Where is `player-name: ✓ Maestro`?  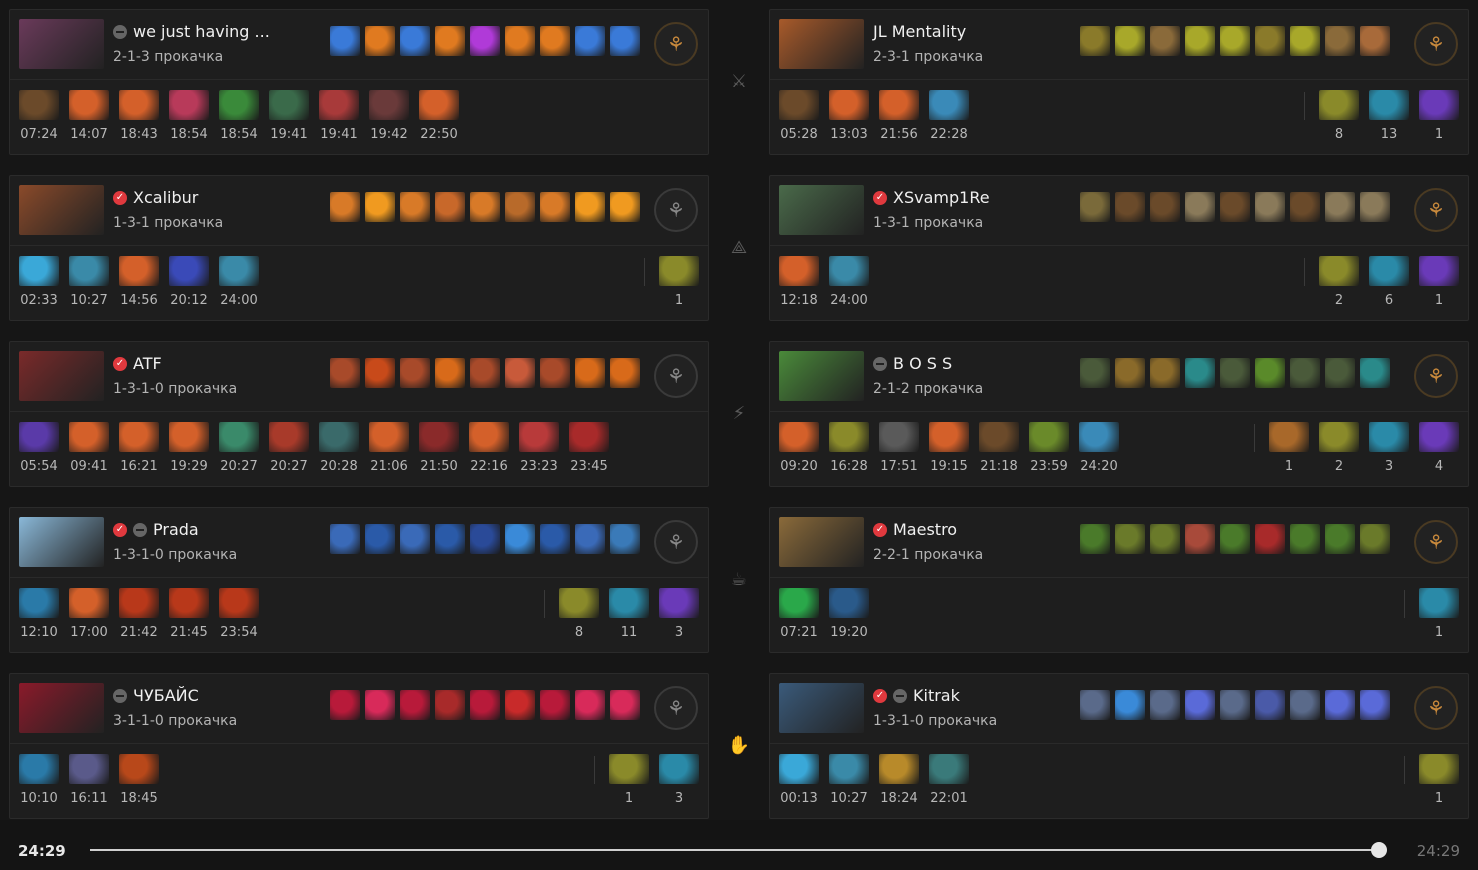
player-name: ✓ Maestro is located at coordinates (915, 529).